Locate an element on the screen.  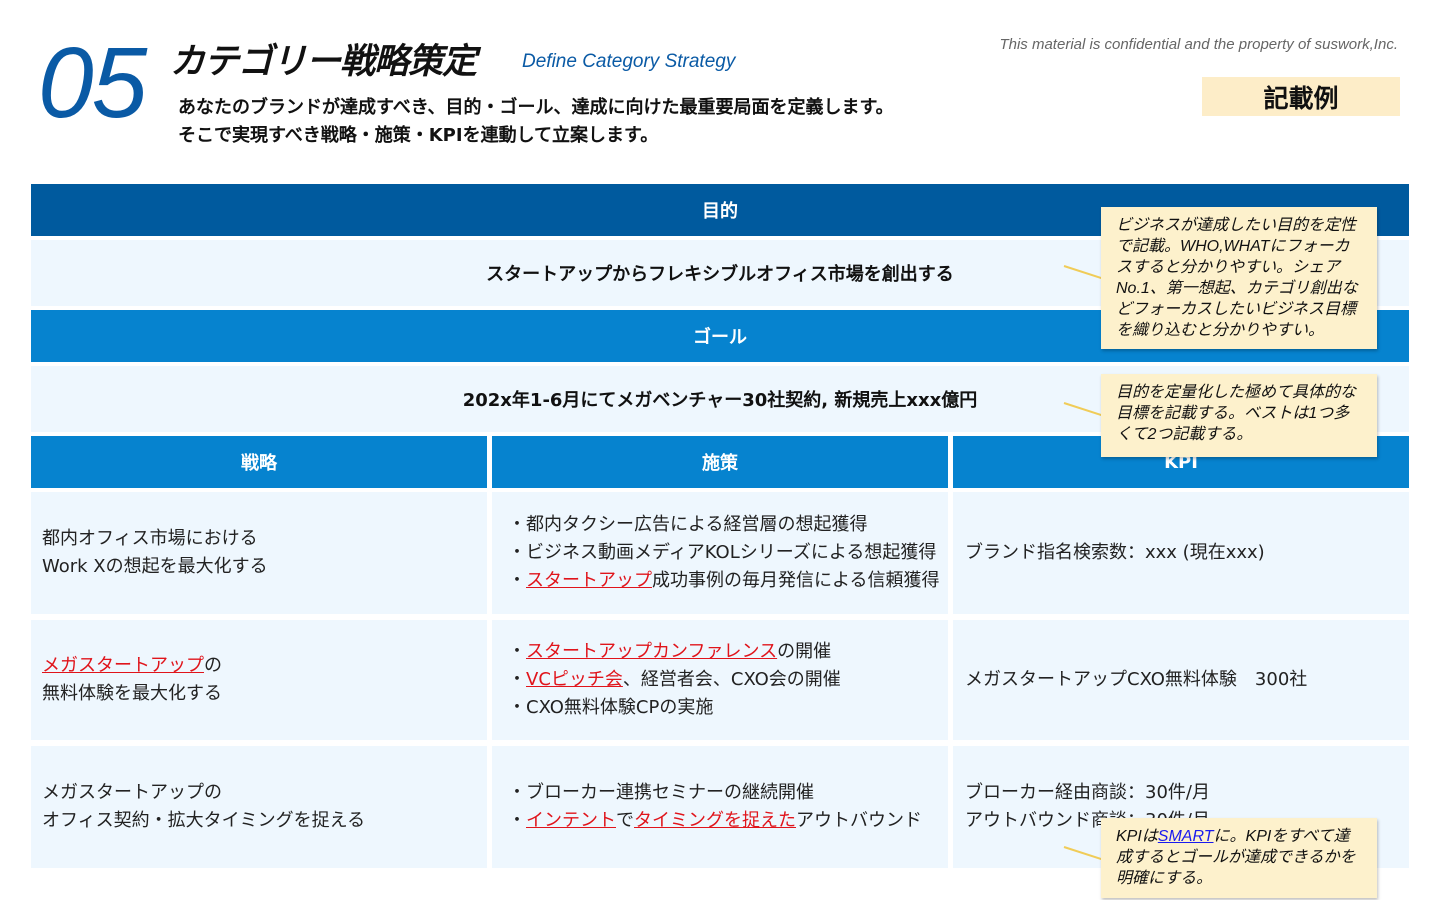
strategy-cell-3: メガスタートアップの オフィス契約・拡大タイミングを捉える is located at coordinates (259, 807).